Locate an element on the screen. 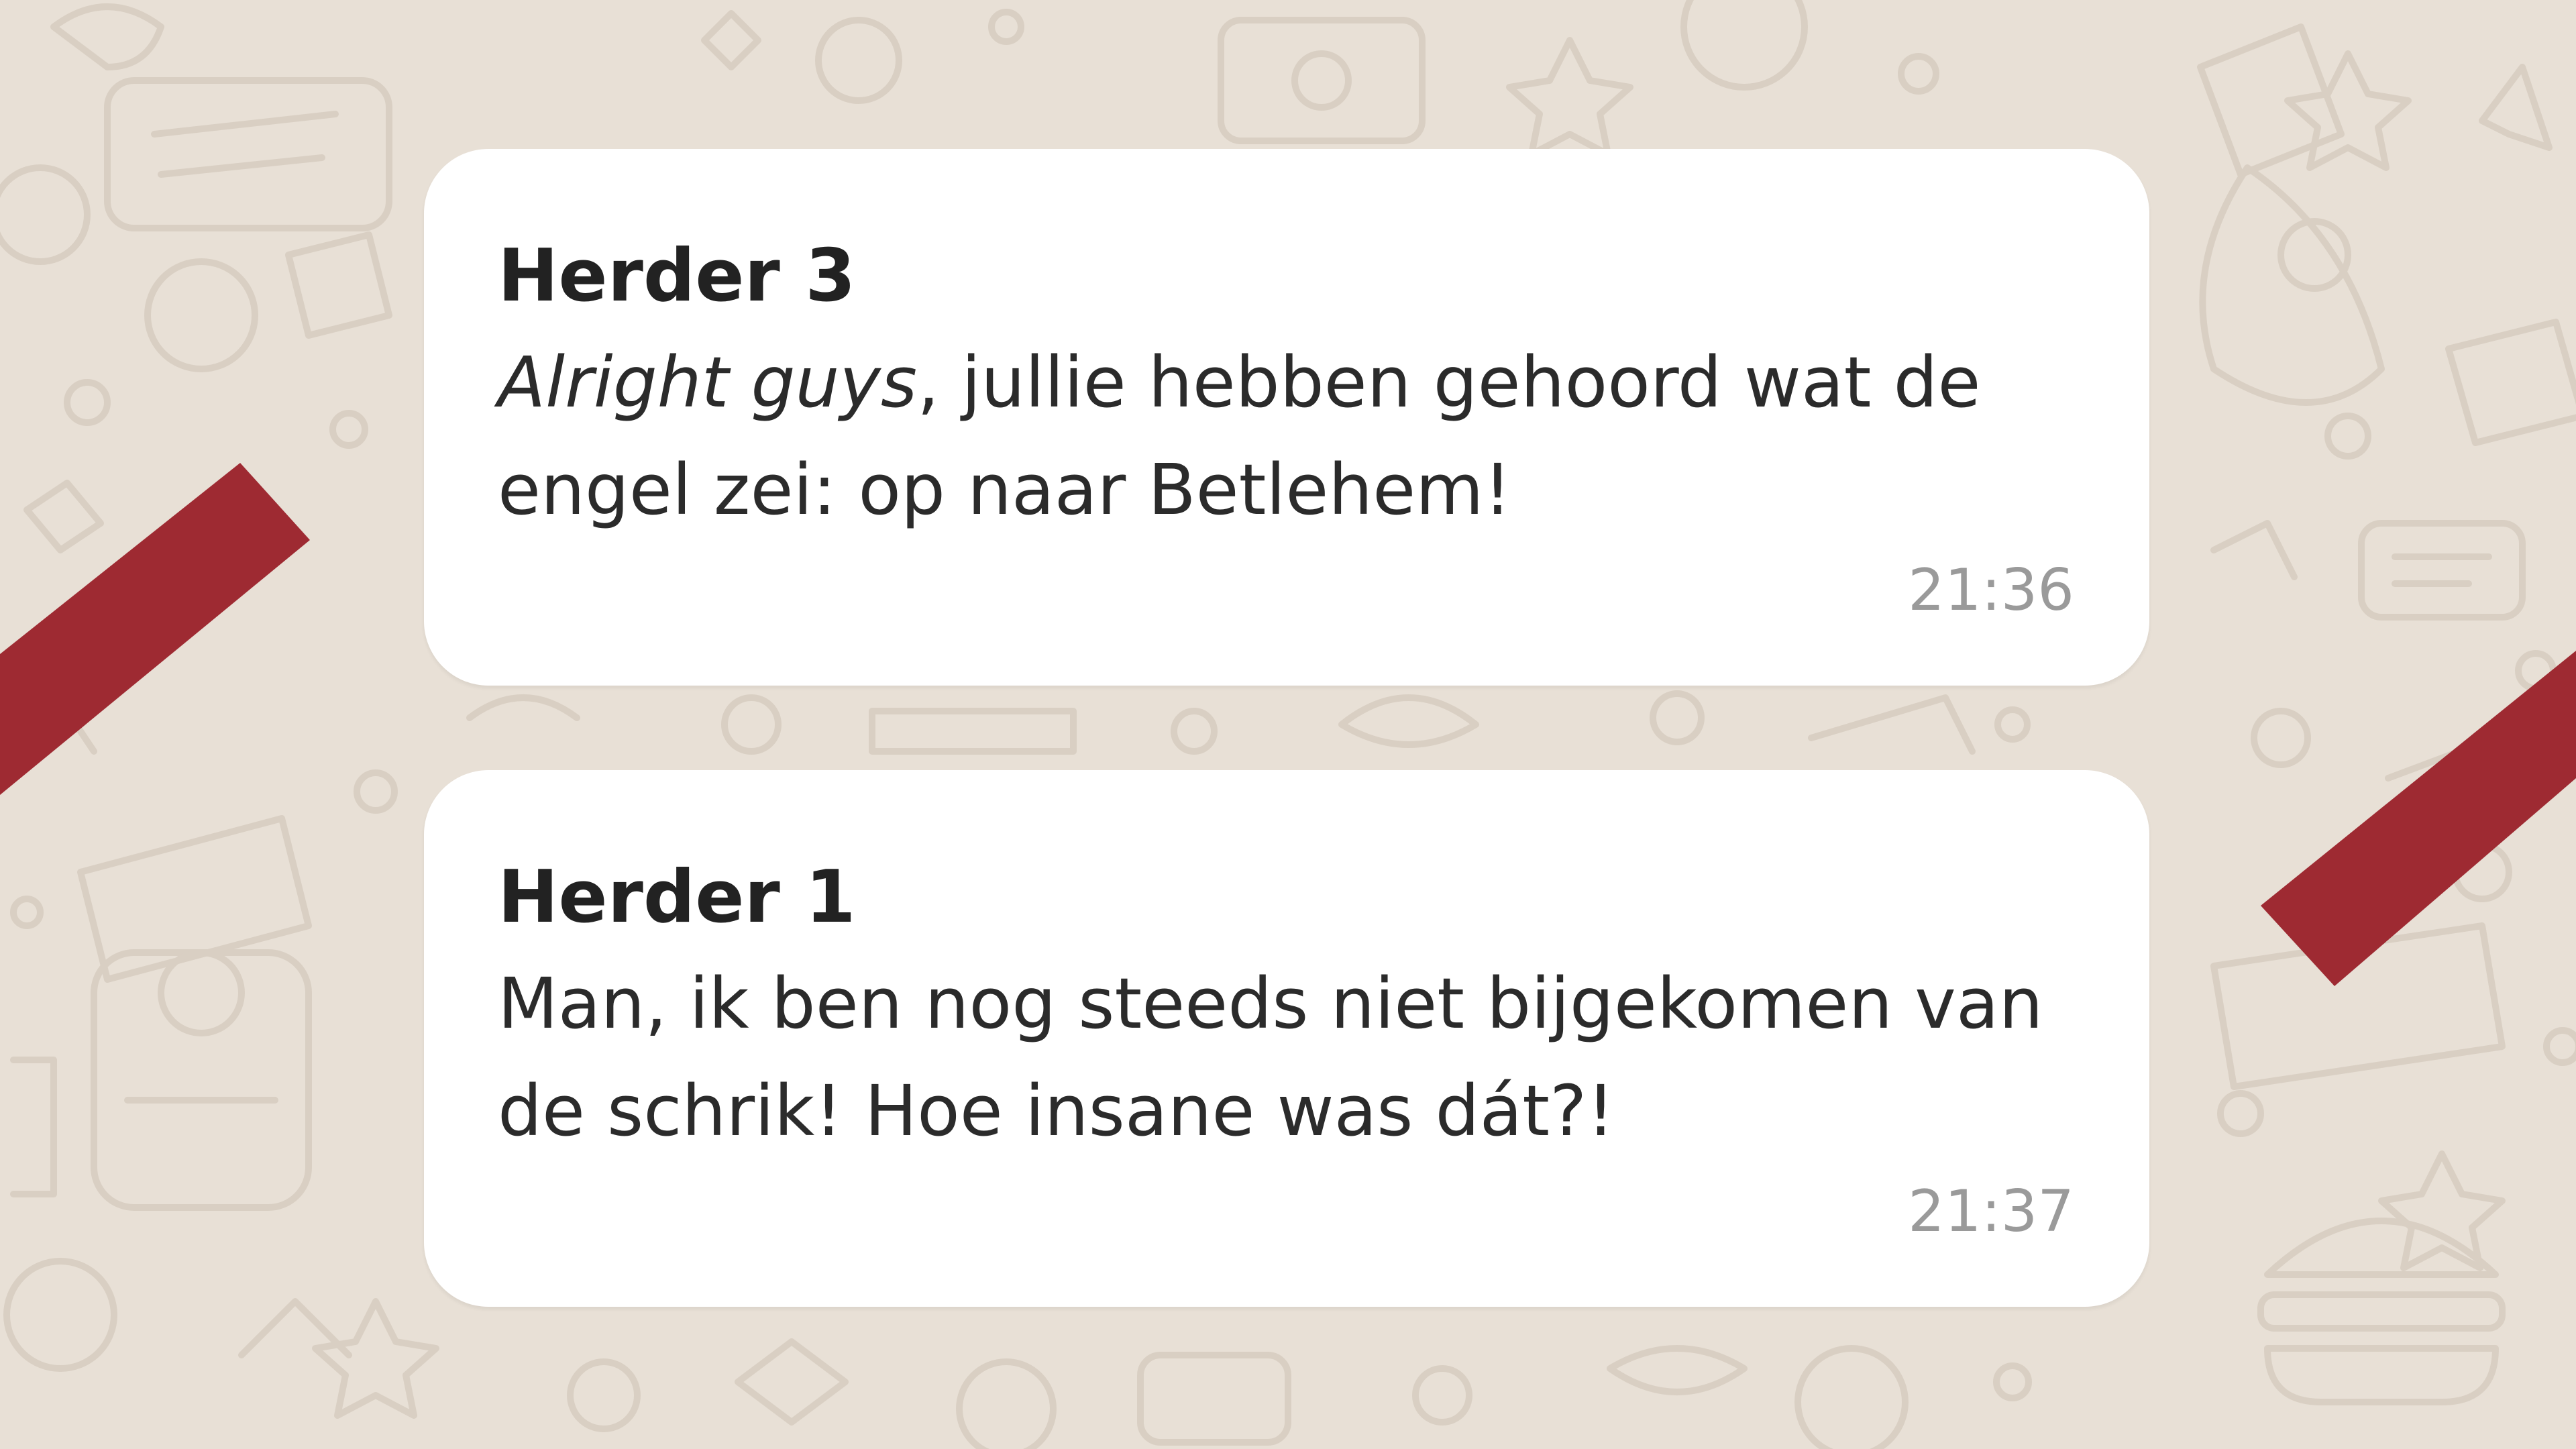  message-sender: Herder 3 is located at coordinates (677, 276).